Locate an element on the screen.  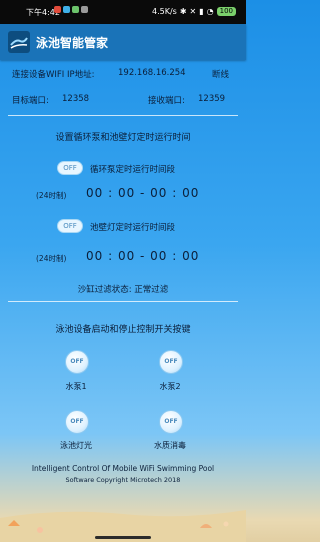
app-bar: 泳池智能管家 is located at coordinates (123, 42).